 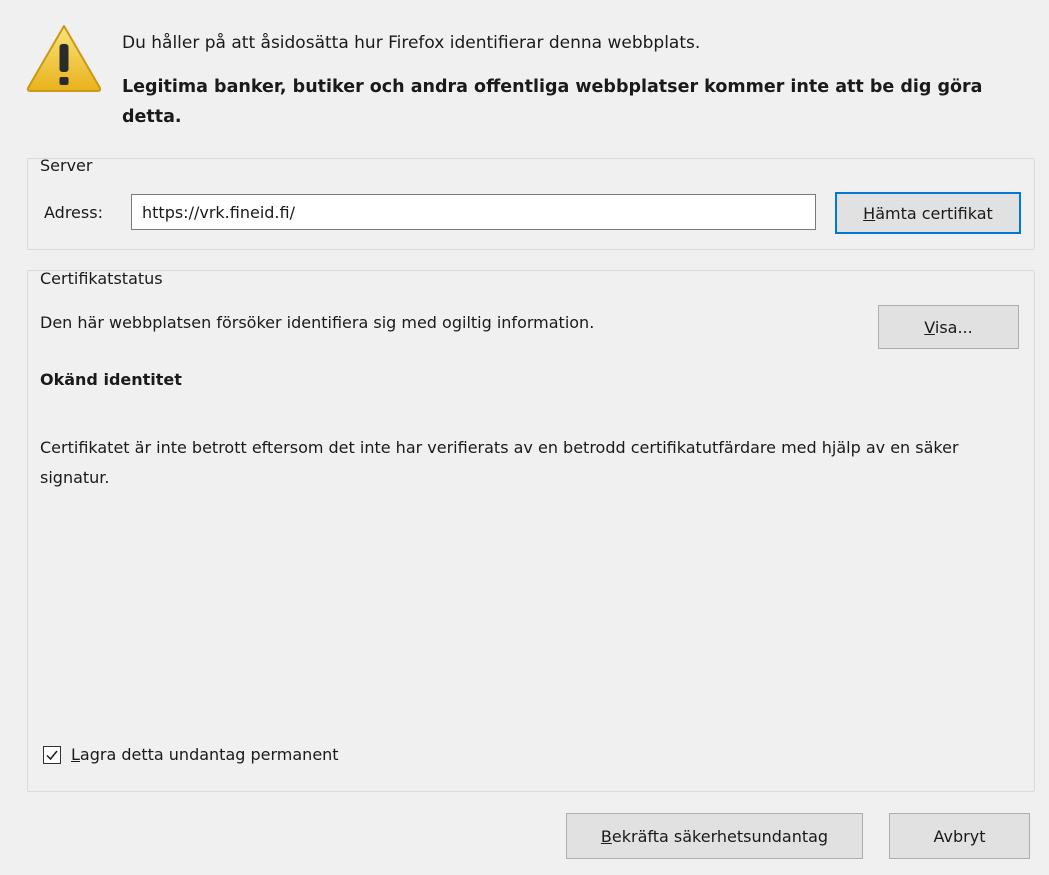 I want to click on store-permanently-mnemonic: L, so click(x=75, y=754).